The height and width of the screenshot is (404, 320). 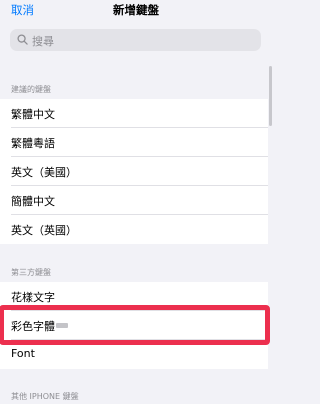 I want to click on keyboard-label: 繁體中文, so click(x=33, y=114).